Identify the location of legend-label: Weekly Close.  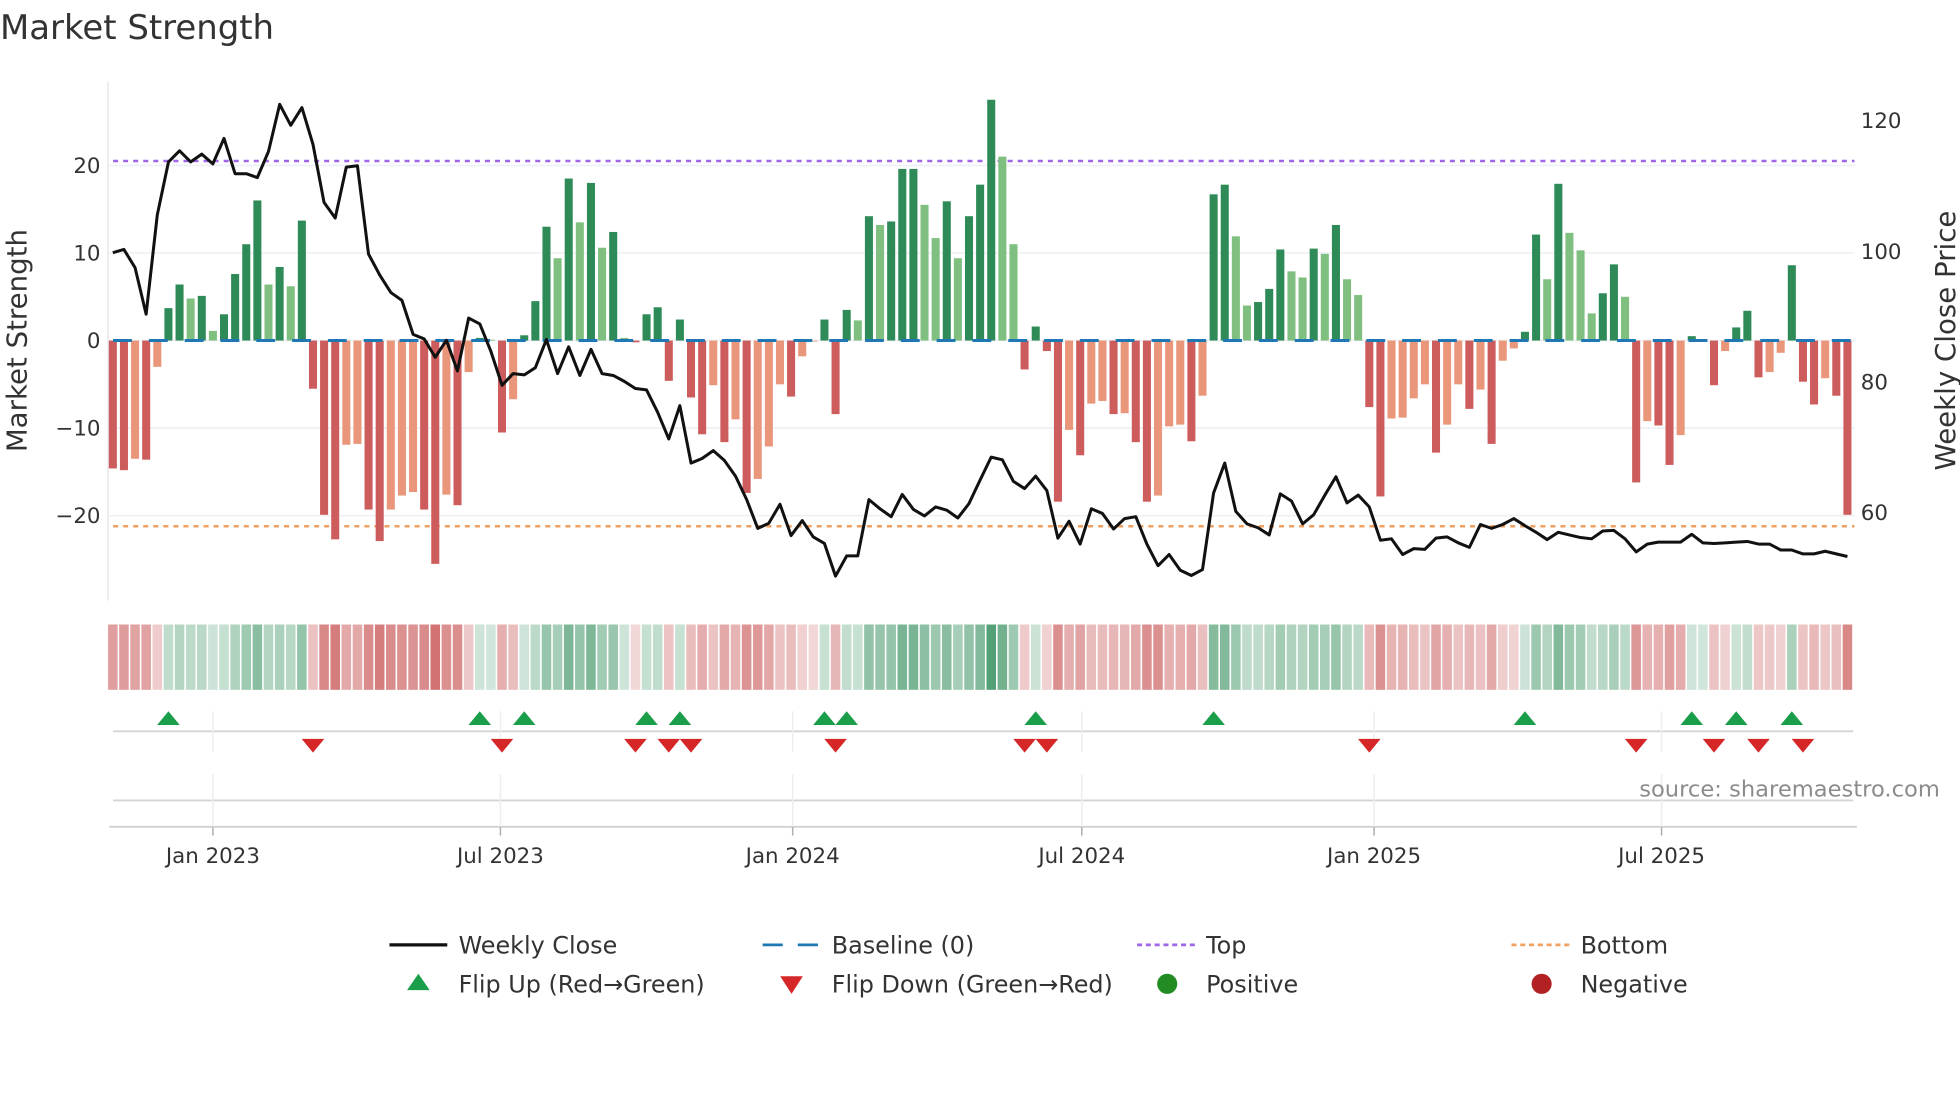
(538, 946).